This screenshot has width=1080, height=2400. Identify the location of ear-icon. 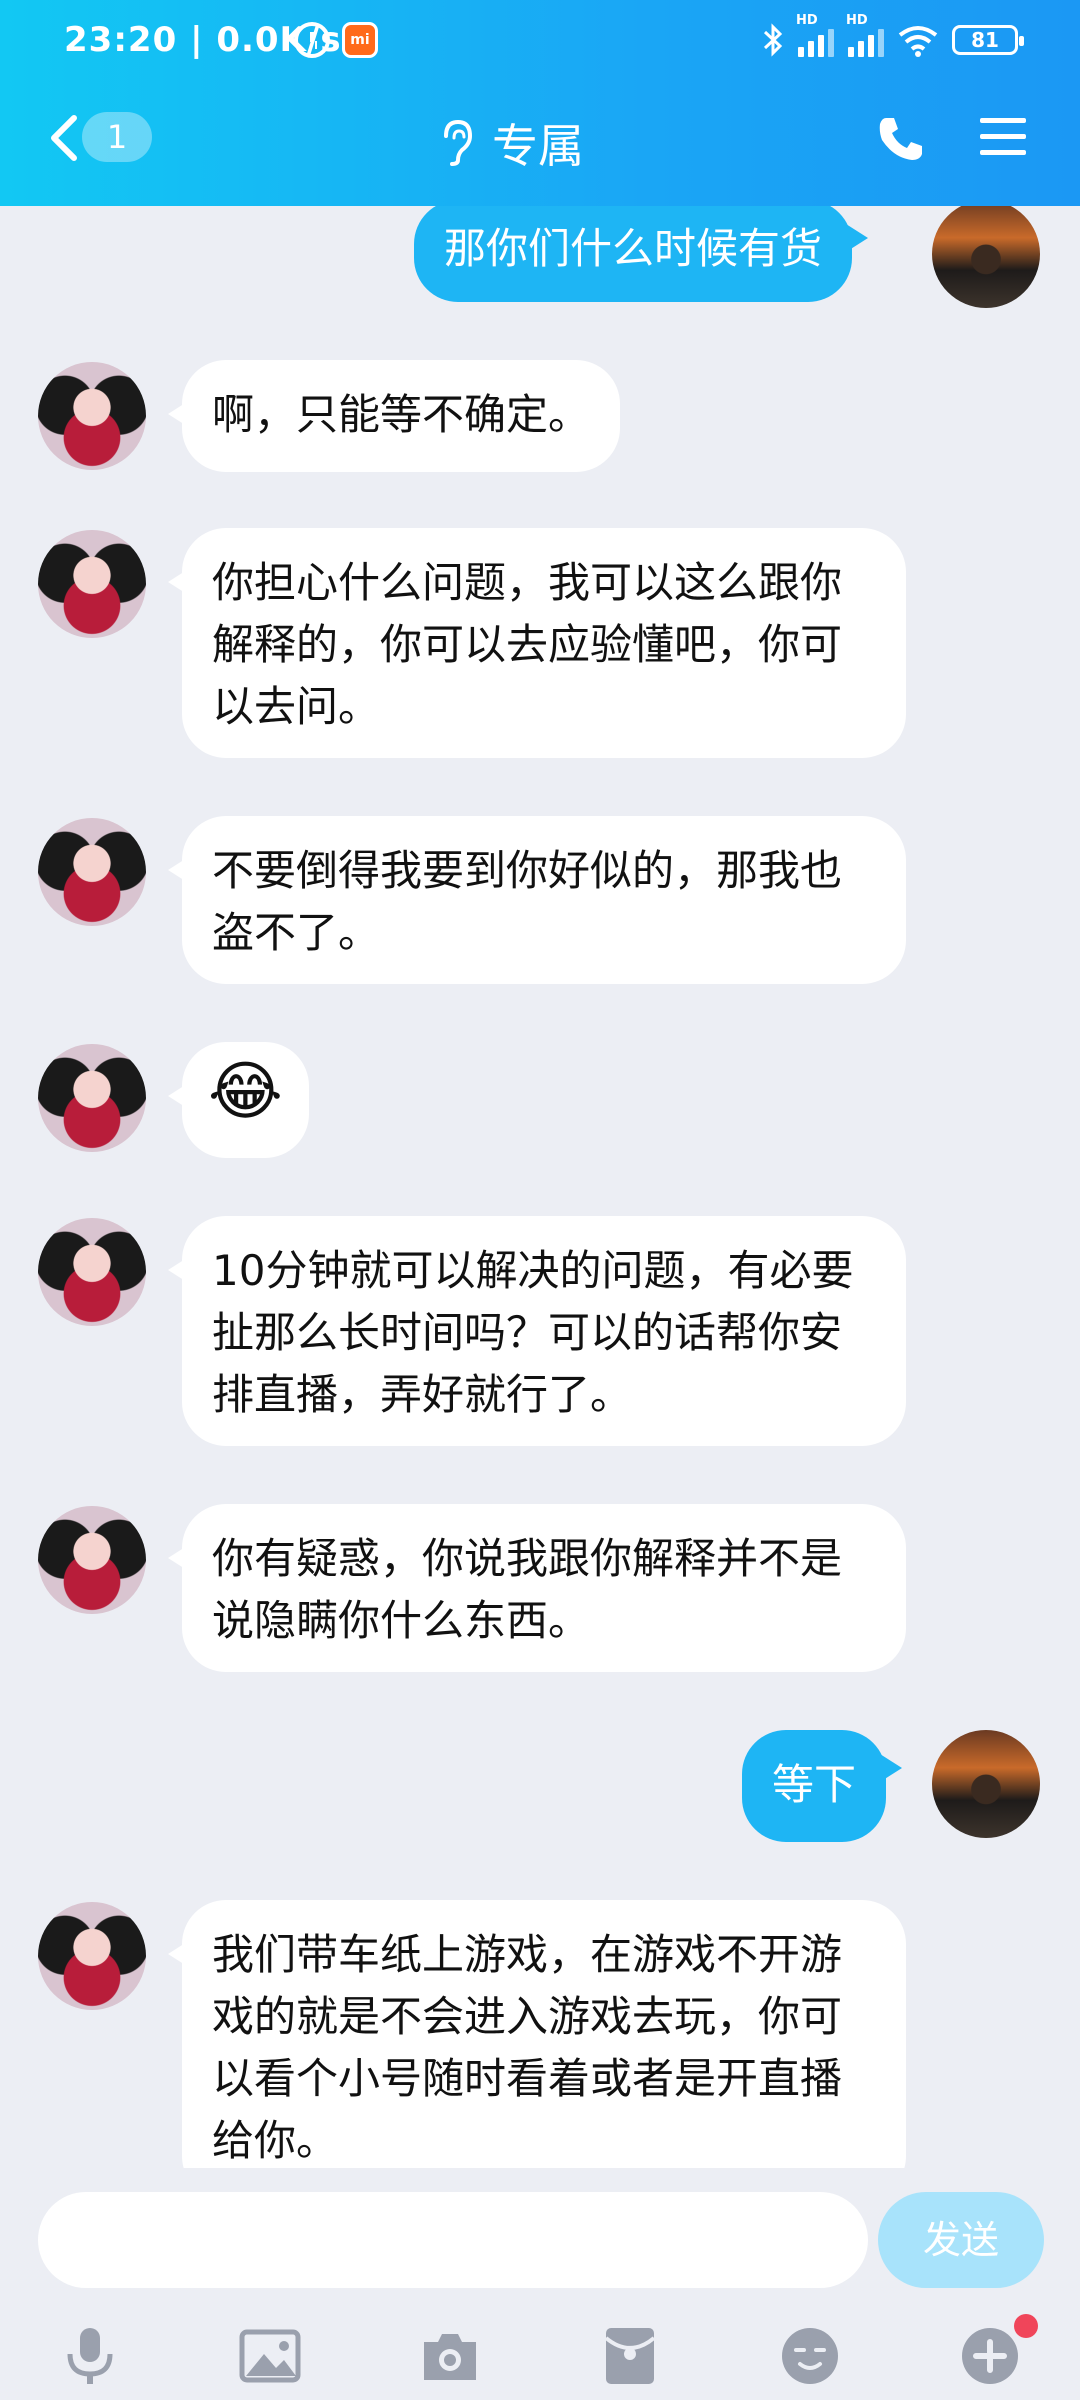
(458, 142).